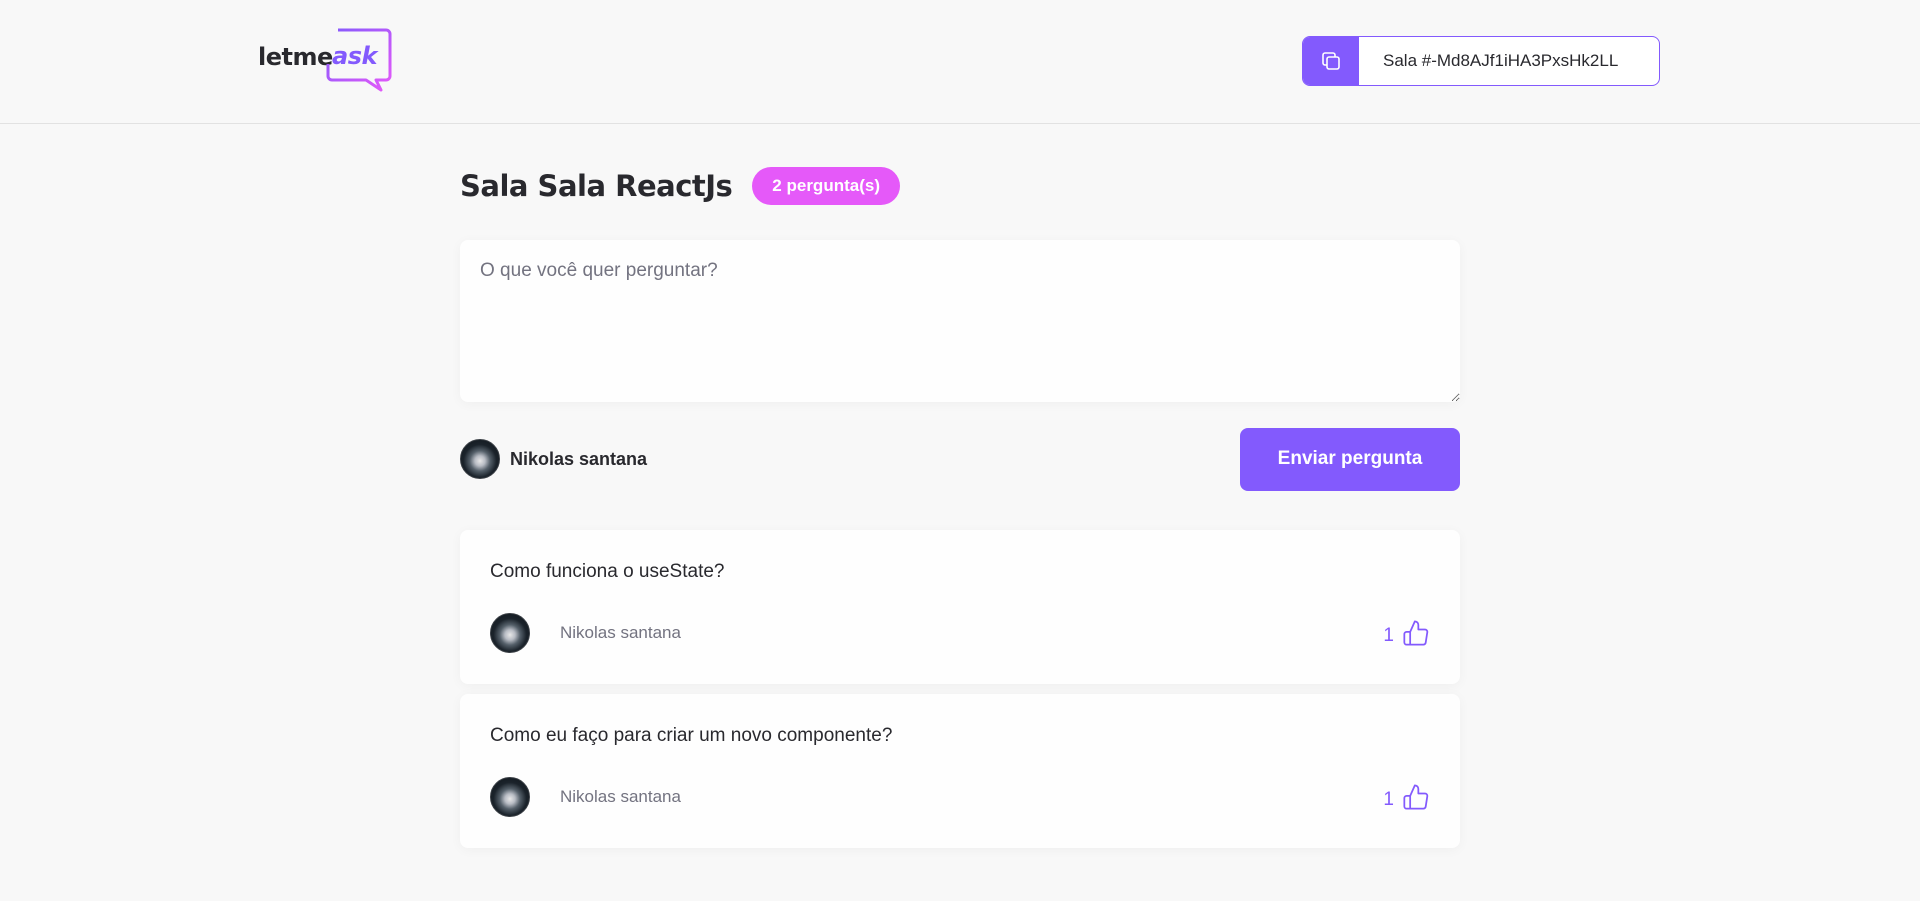  I want to click on room-code-button: Sala #-Md8AJf1iHA3PxsHk2LL, so click(1481, 61).